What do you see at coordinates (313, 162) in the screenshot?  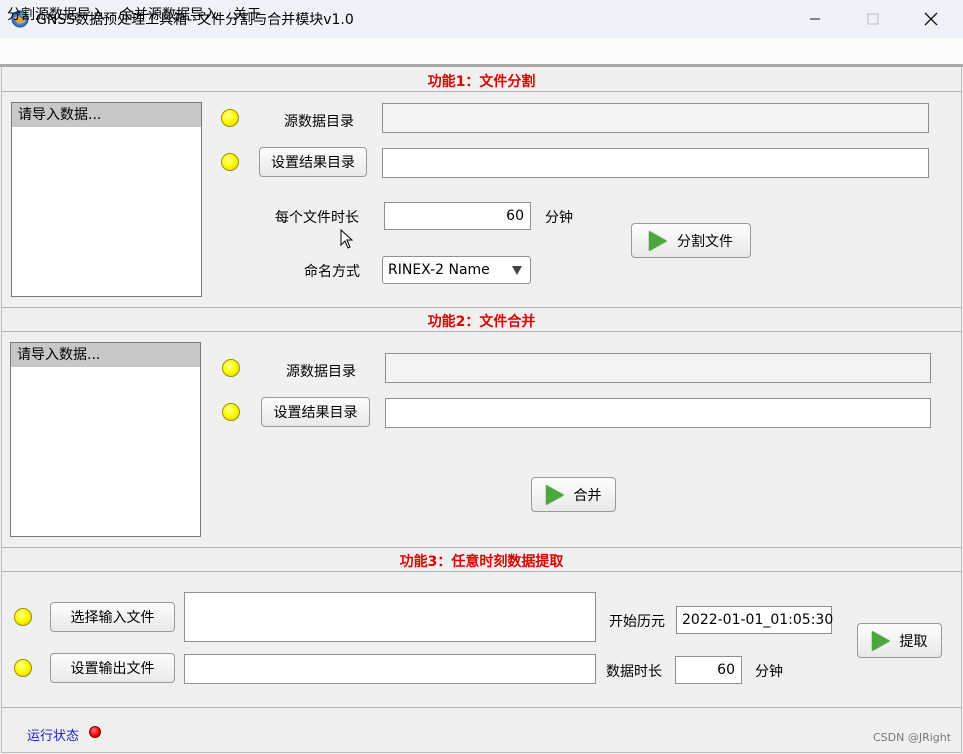 I see `split-set-result-dir-button: 设置结果目录` at bounding box center [313, 162].